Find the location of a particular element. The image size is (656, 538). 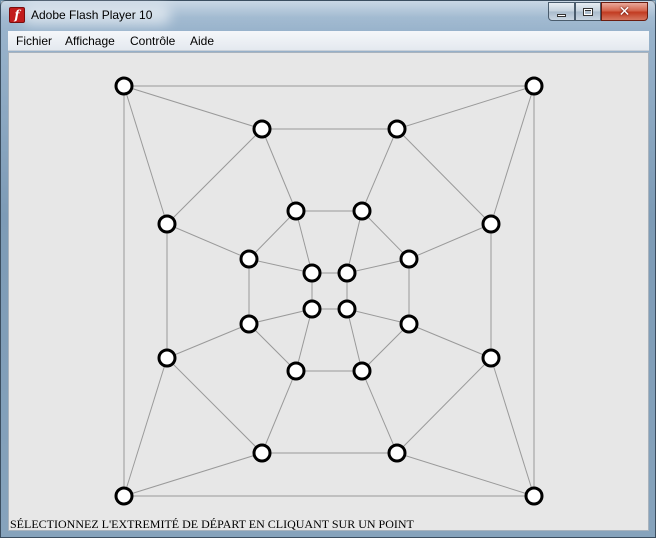

close-button: ✕ is located at coordinates (624, 11).